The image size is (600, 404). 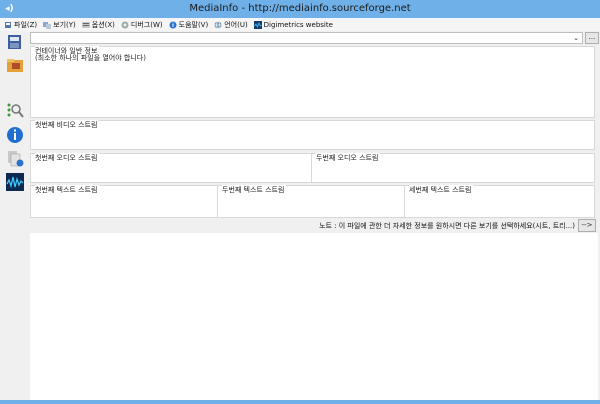 What do you see at coordinates (67, 158) in the screenshot?
I see `audio1-panel-title: 첫번째 오디오 스트림` at bounding box center [67, 158].